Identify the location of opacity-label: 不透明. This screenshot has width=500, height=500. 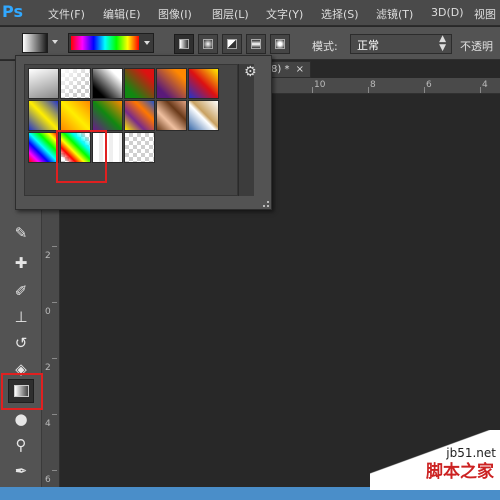
(476, 46).